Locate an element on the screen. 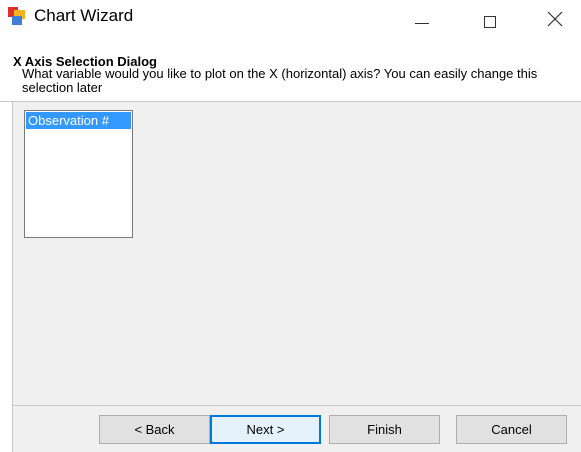 The image size is (581, 452). maximize-icon is located at coordinates (490, 22).